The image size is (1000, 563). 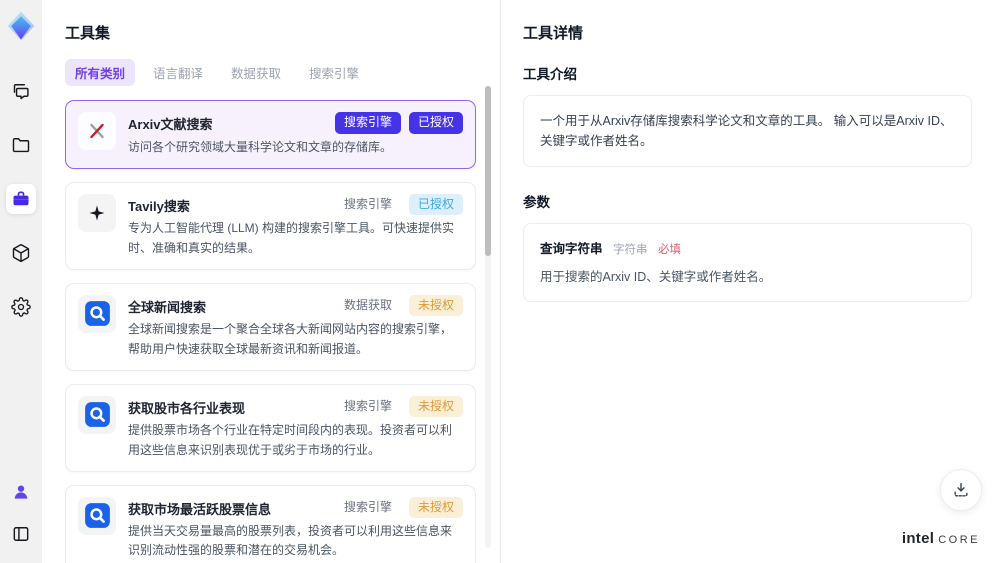 I want to click on params-heading: 参数, so click(x=536, y=202).